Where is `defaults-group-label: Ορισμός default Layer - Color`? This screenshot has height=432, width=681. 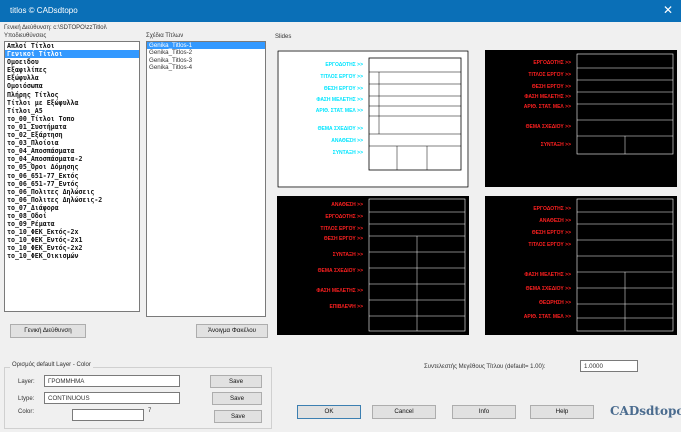 defaults-group-label: Ορισμός default Layer - Color is located at coordinates (51, 365).